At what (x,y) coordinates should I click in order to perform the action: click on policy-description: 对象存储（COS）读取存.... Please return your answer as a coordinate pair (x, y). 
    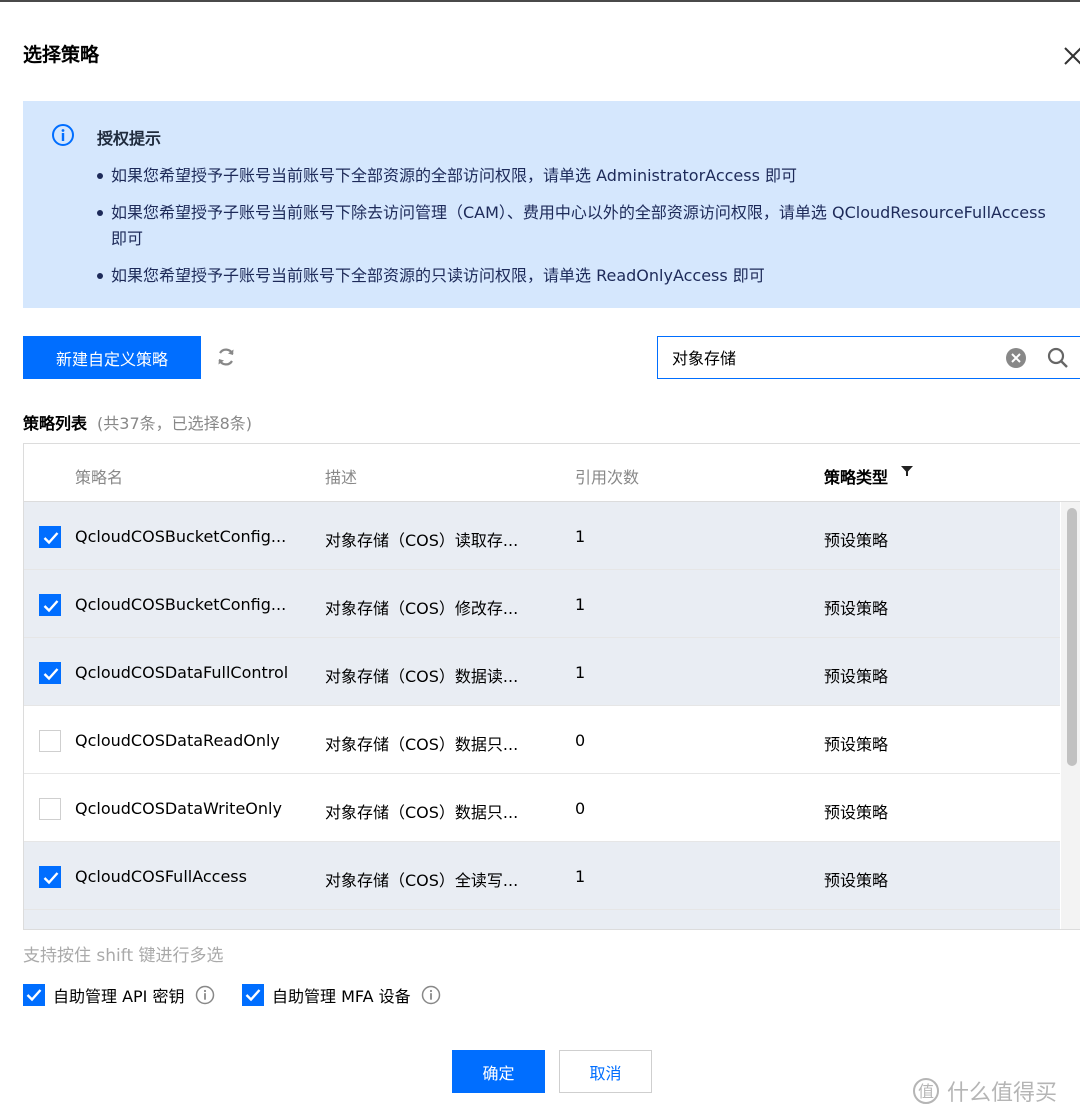
    Looking at the image, I should click on (422, 540).